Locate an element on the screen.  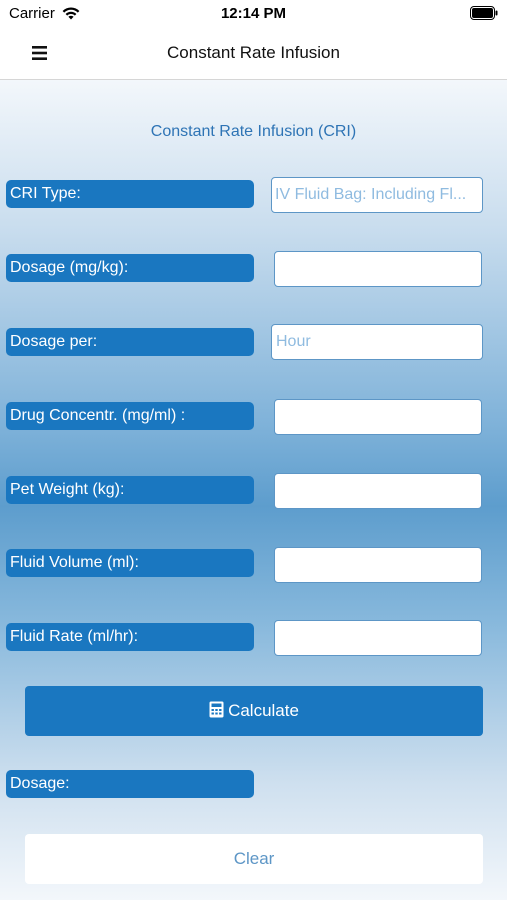
section-title: Constant Rate Infusion (CRI) is located at coordinates (253, 131).